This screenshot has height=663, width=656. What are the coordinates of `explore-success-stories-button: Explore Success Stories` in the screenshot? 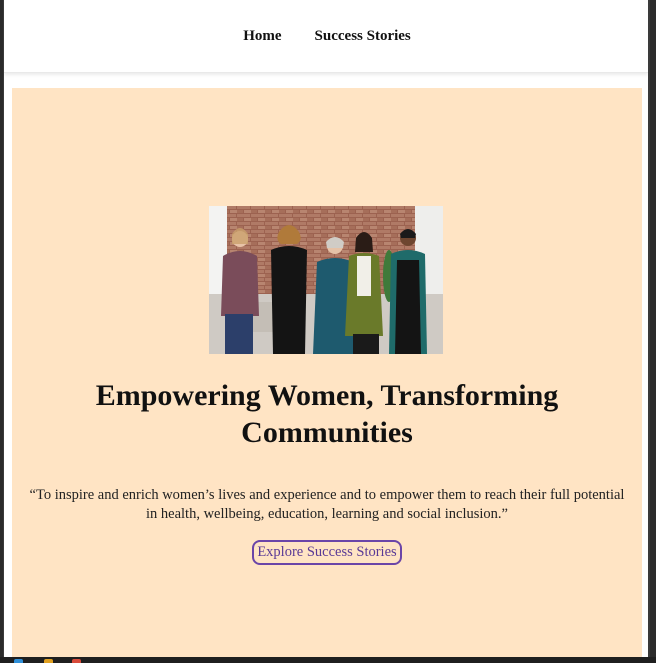 It's located at (327, 552).